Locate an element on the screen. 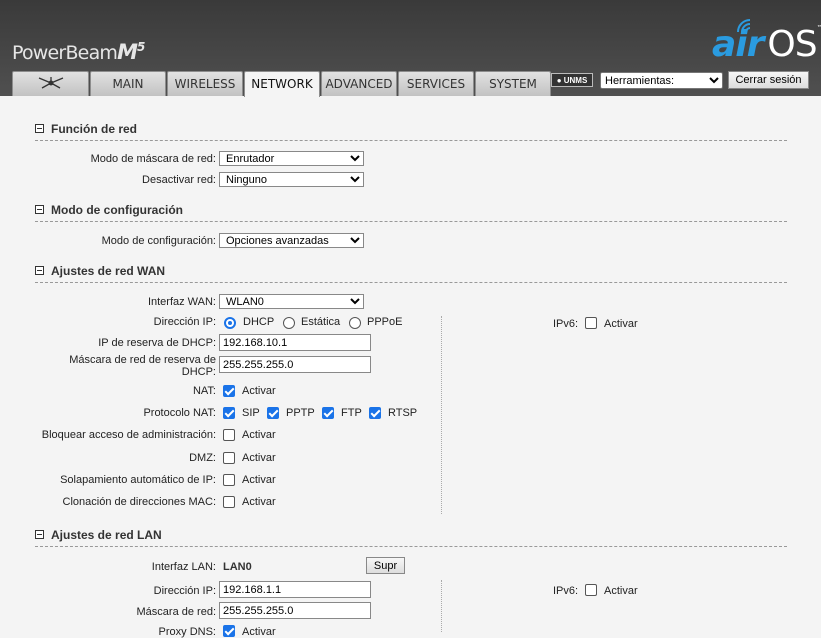 Image resolution: width=821 pixels, height=638 pixels. nat-ftp-label: FTP is located at coordinates (351, 413).